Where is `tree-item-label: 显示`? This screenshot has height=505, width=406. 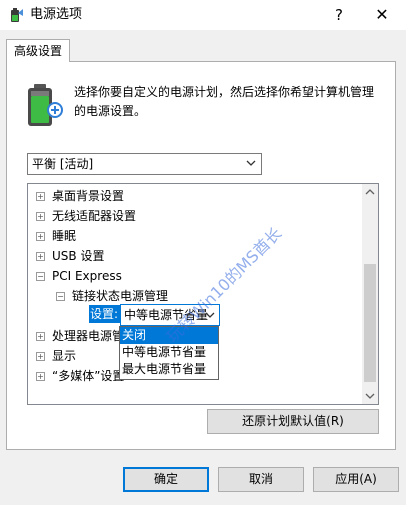
tree-item-label: 显示 is located at coordinates (64, 356).